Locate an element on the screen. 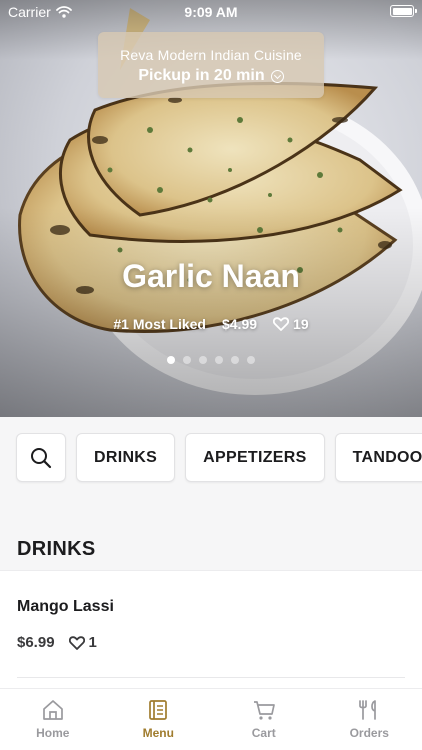 The width and height of the screenshot is (422, 750). restaurant-name: Reva Modern Indian Cuisine is located at coordinates (211, 55).